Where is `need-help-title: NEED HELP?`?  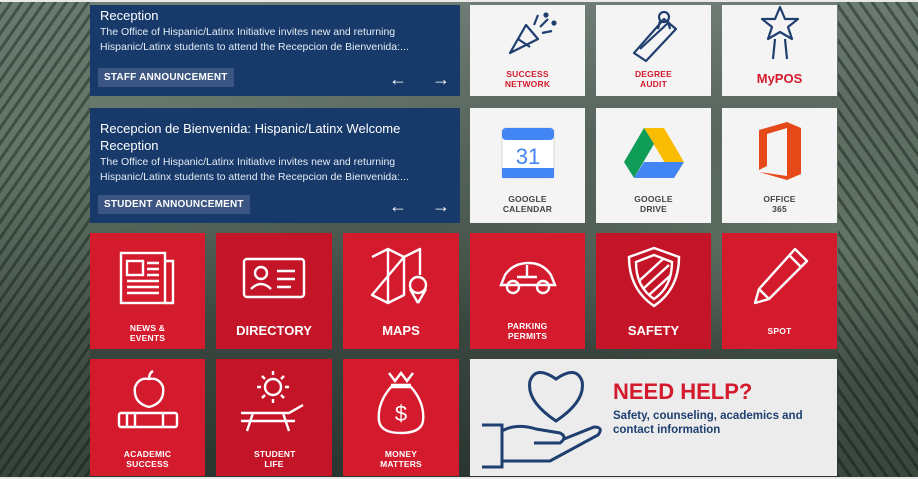 need-help-title: NEED HELP? is located at coordinates (683, 391).